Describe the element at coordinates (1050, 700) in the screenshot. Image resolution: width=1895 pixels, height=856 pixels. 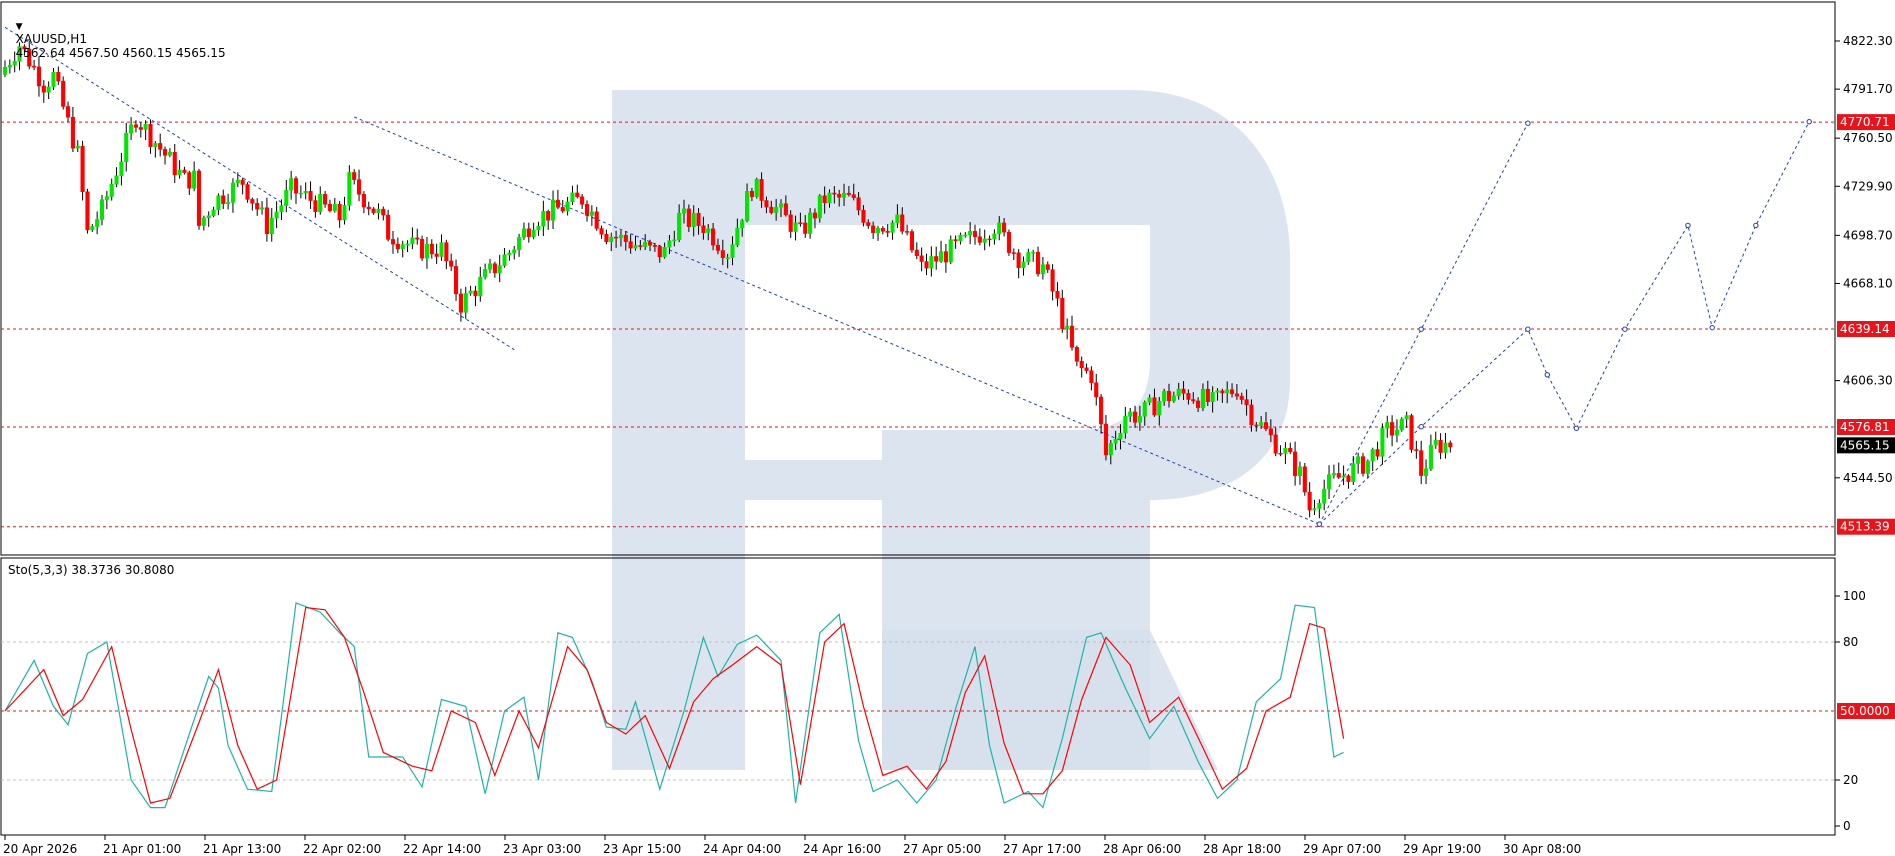
I see `logo-r-leg` at that location.